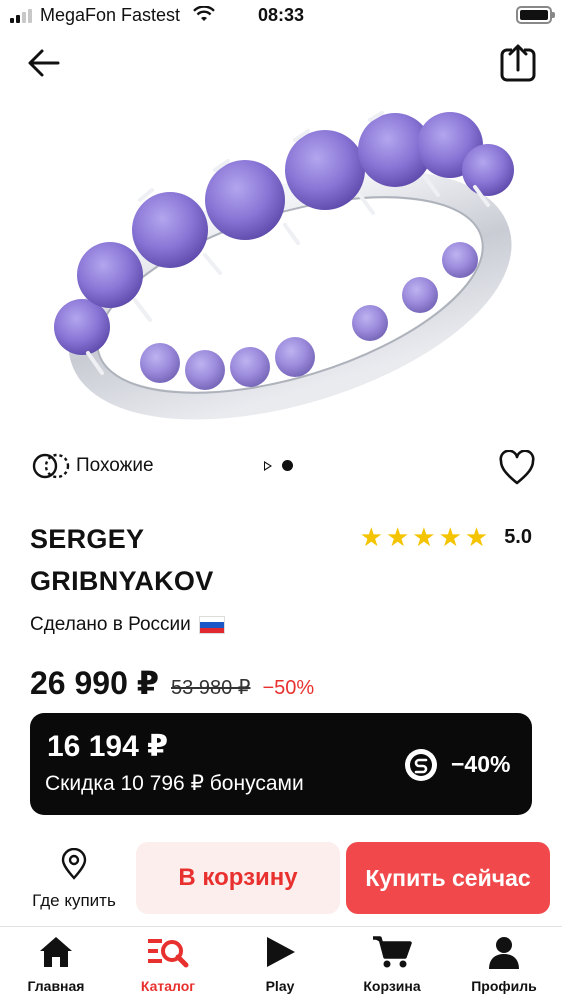 The image size is (562, 1000). I want to click on similar-button: Похожие, so click(93, 466).